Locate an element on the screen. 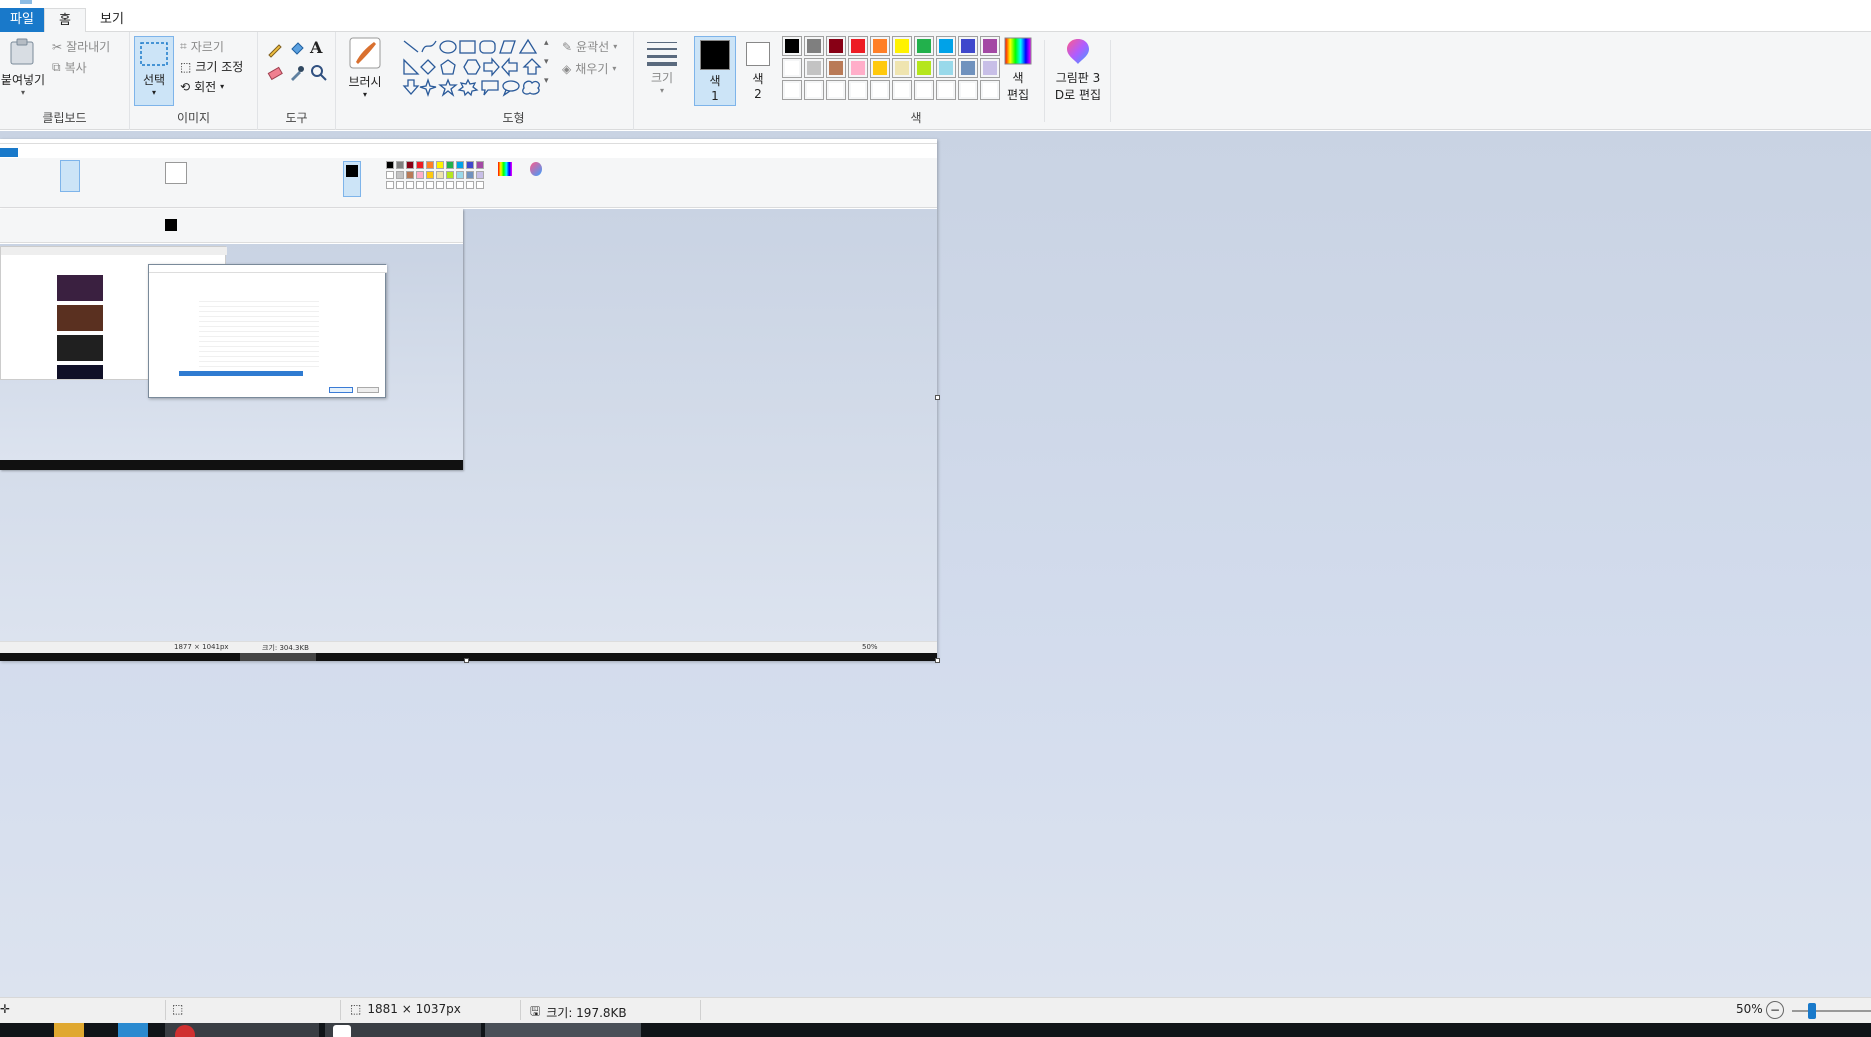  status-separator is located at coordinates (700, 1010).